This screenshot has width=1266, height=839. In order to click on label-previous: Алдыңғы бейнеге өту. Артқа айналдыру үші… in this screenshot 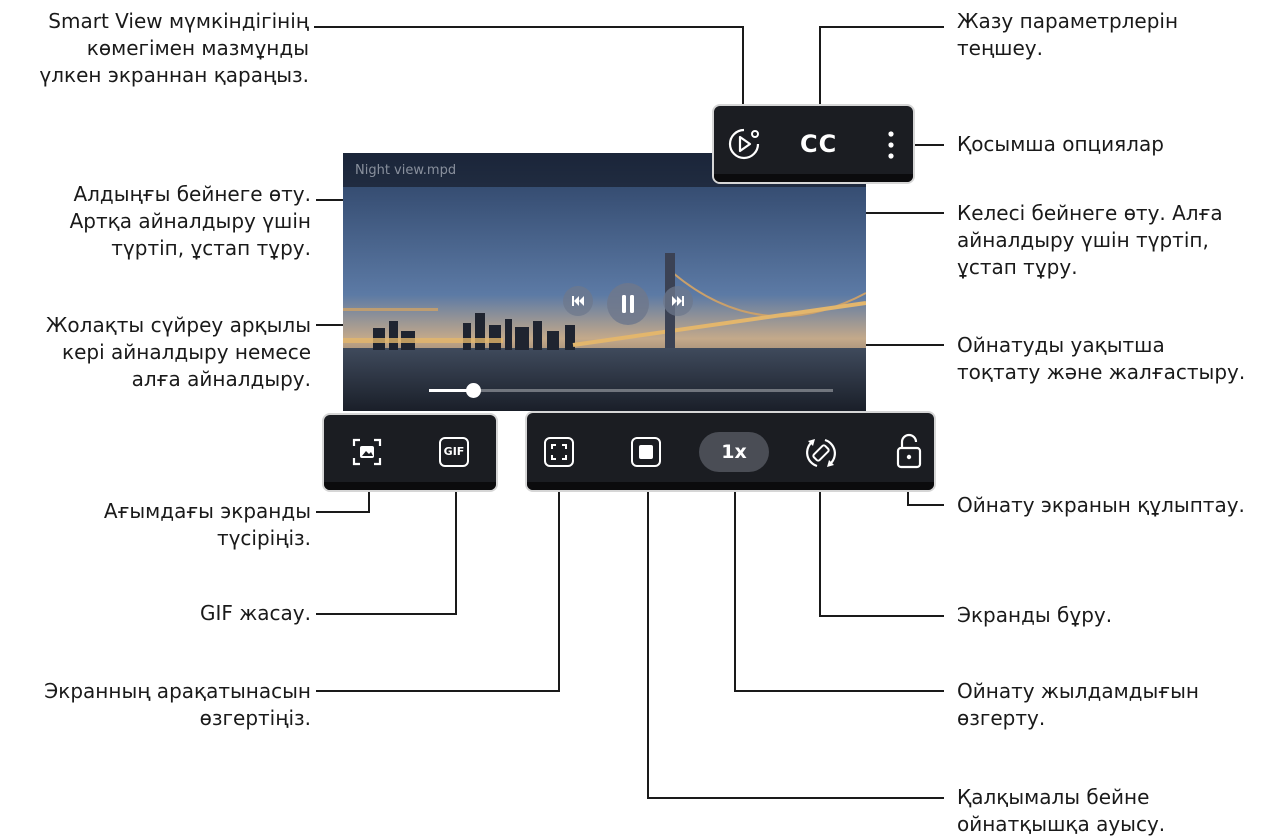, I will do `click(190, 221)`.